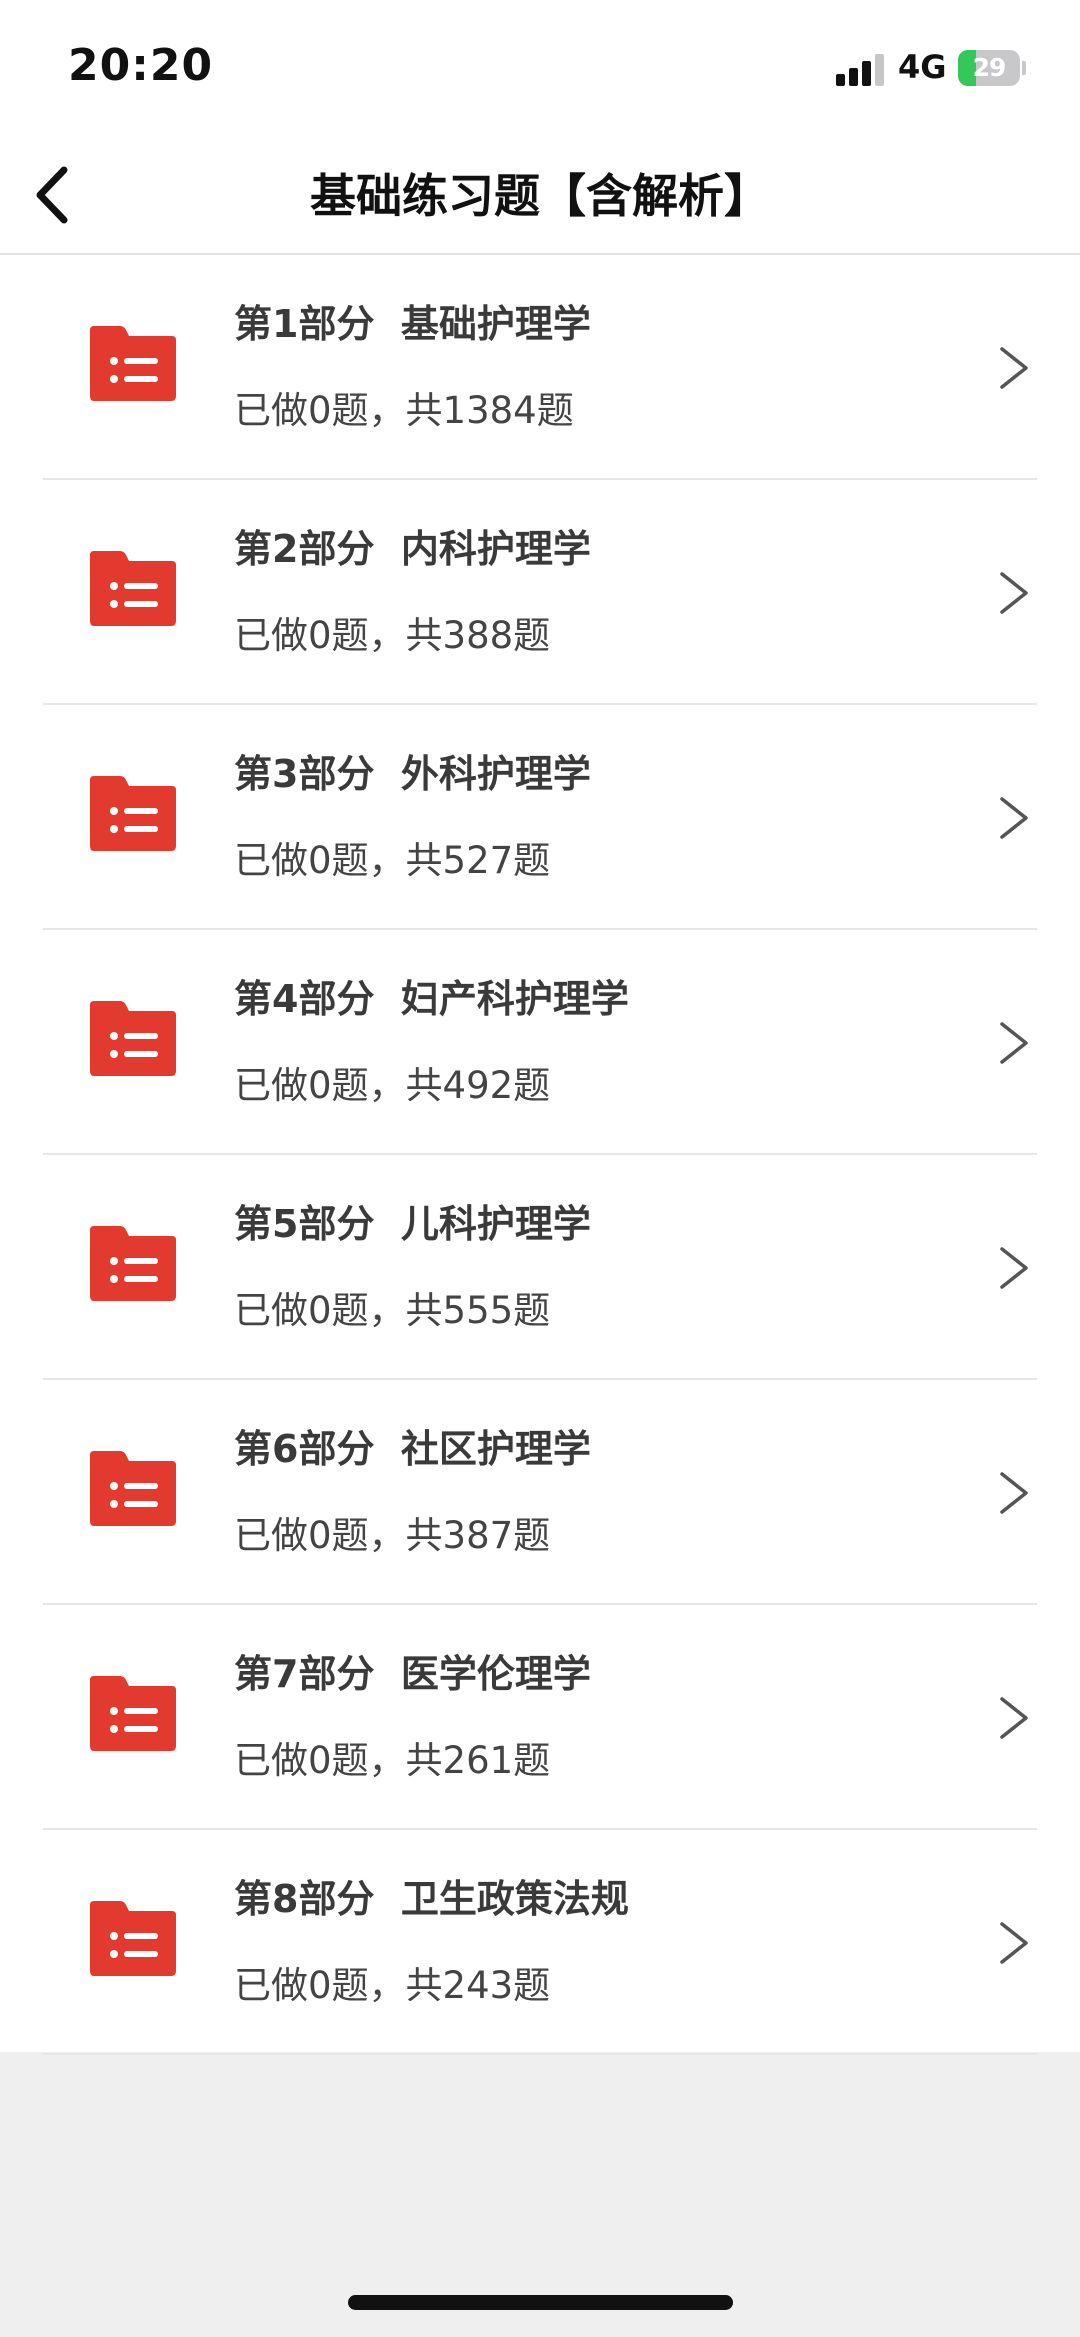 This screenshot has width=1080, height=2337. I want to click on section-title: 第3部分 外科护理学, so click(412, 774).